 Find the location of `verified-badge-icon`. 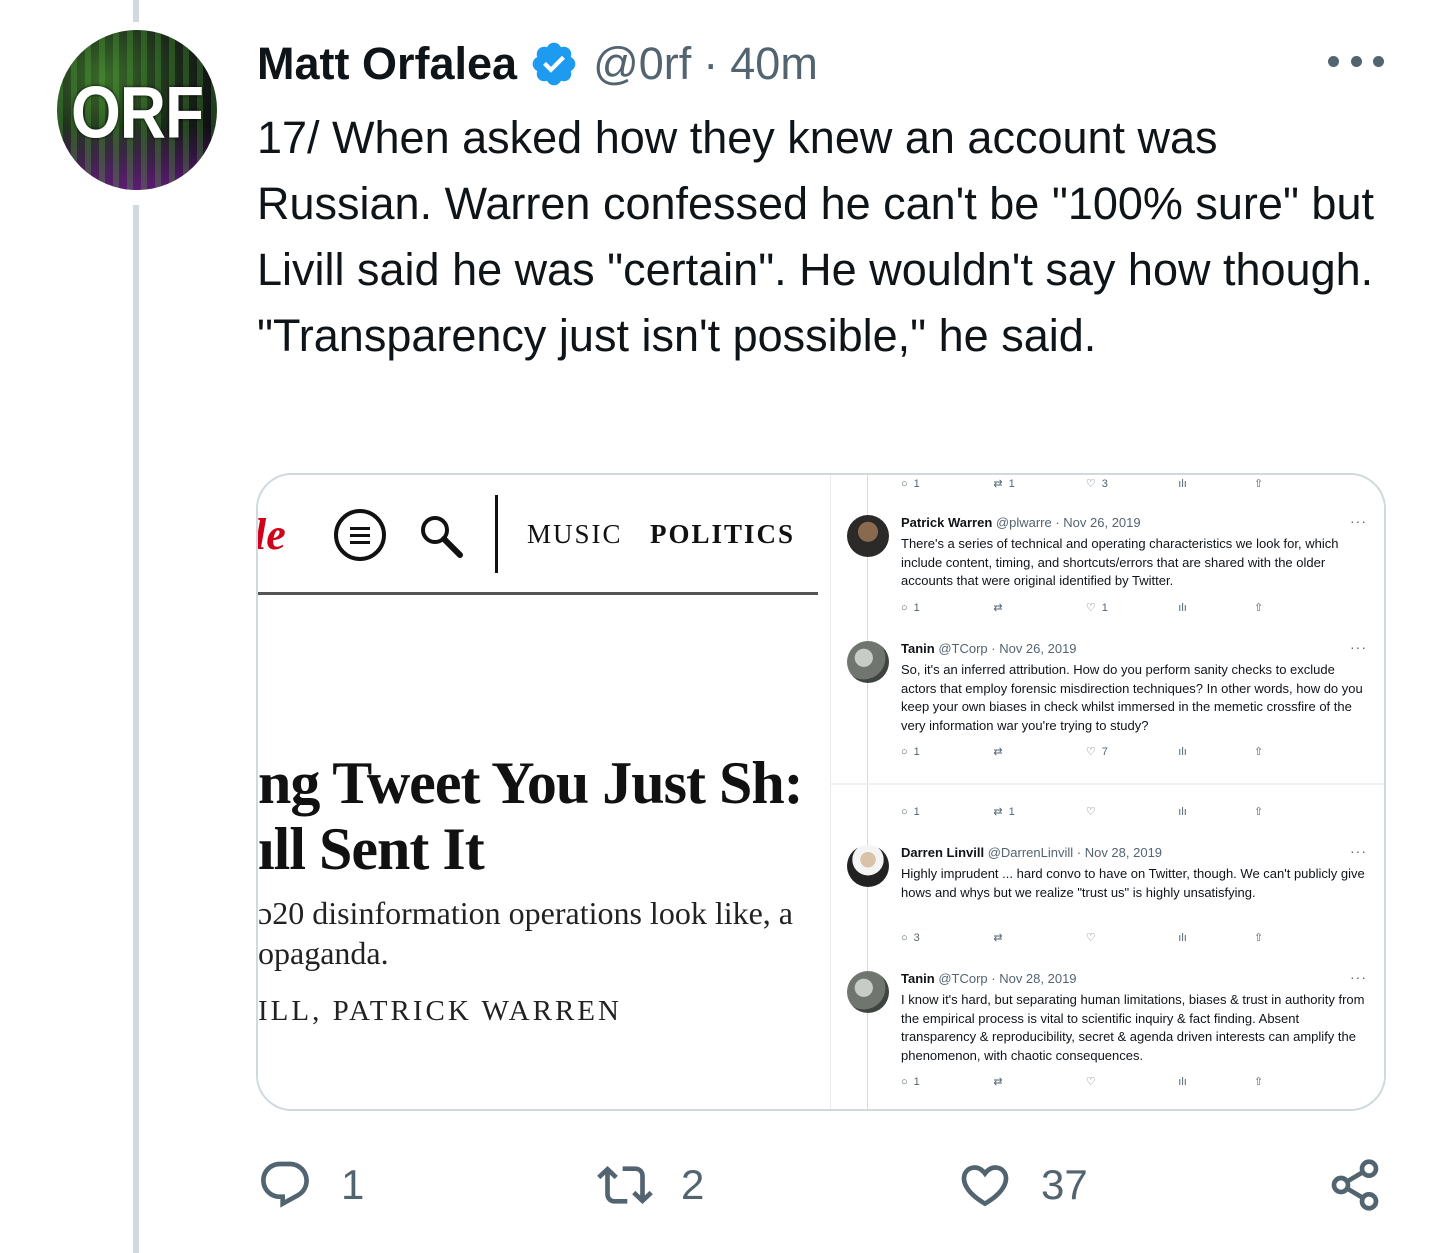

verified-badge-icon is located at coordinates (554, 64).